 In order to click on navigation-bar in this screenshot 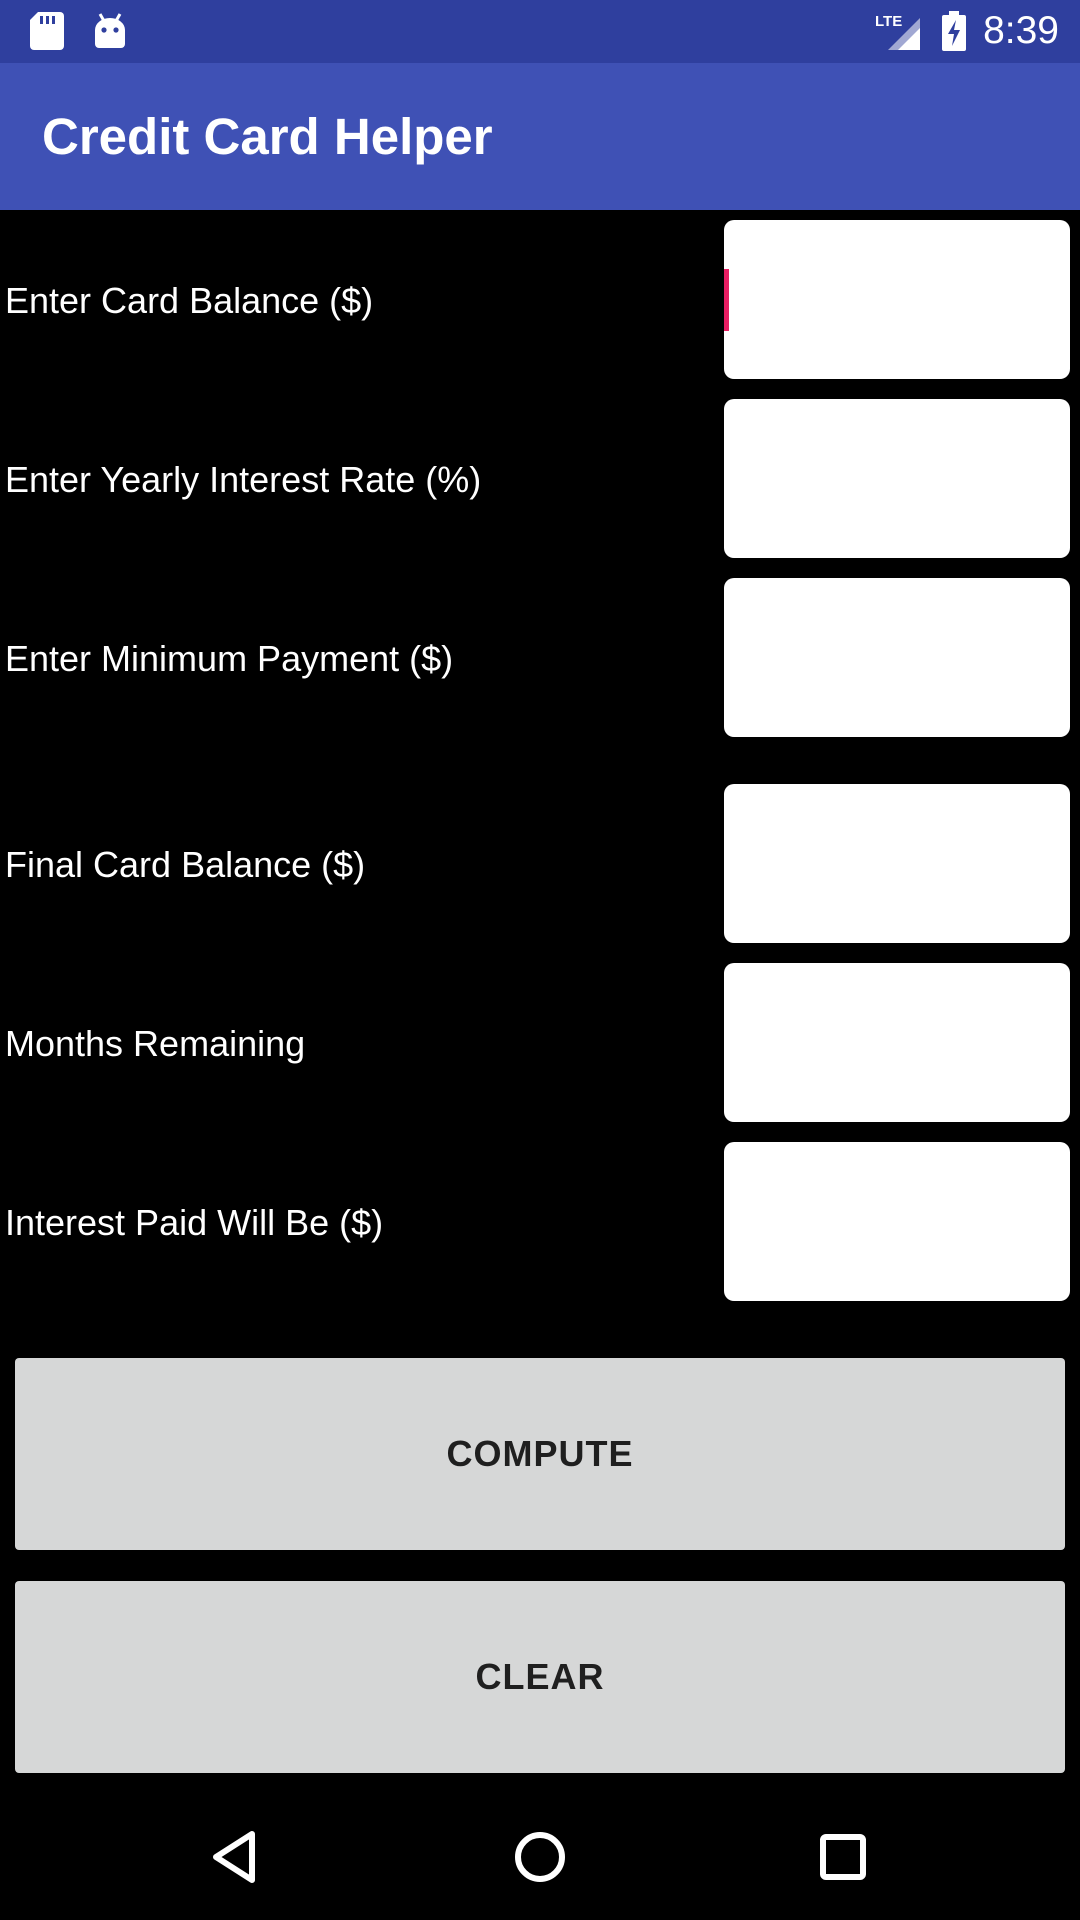, I will do `click(540, 1856)`.